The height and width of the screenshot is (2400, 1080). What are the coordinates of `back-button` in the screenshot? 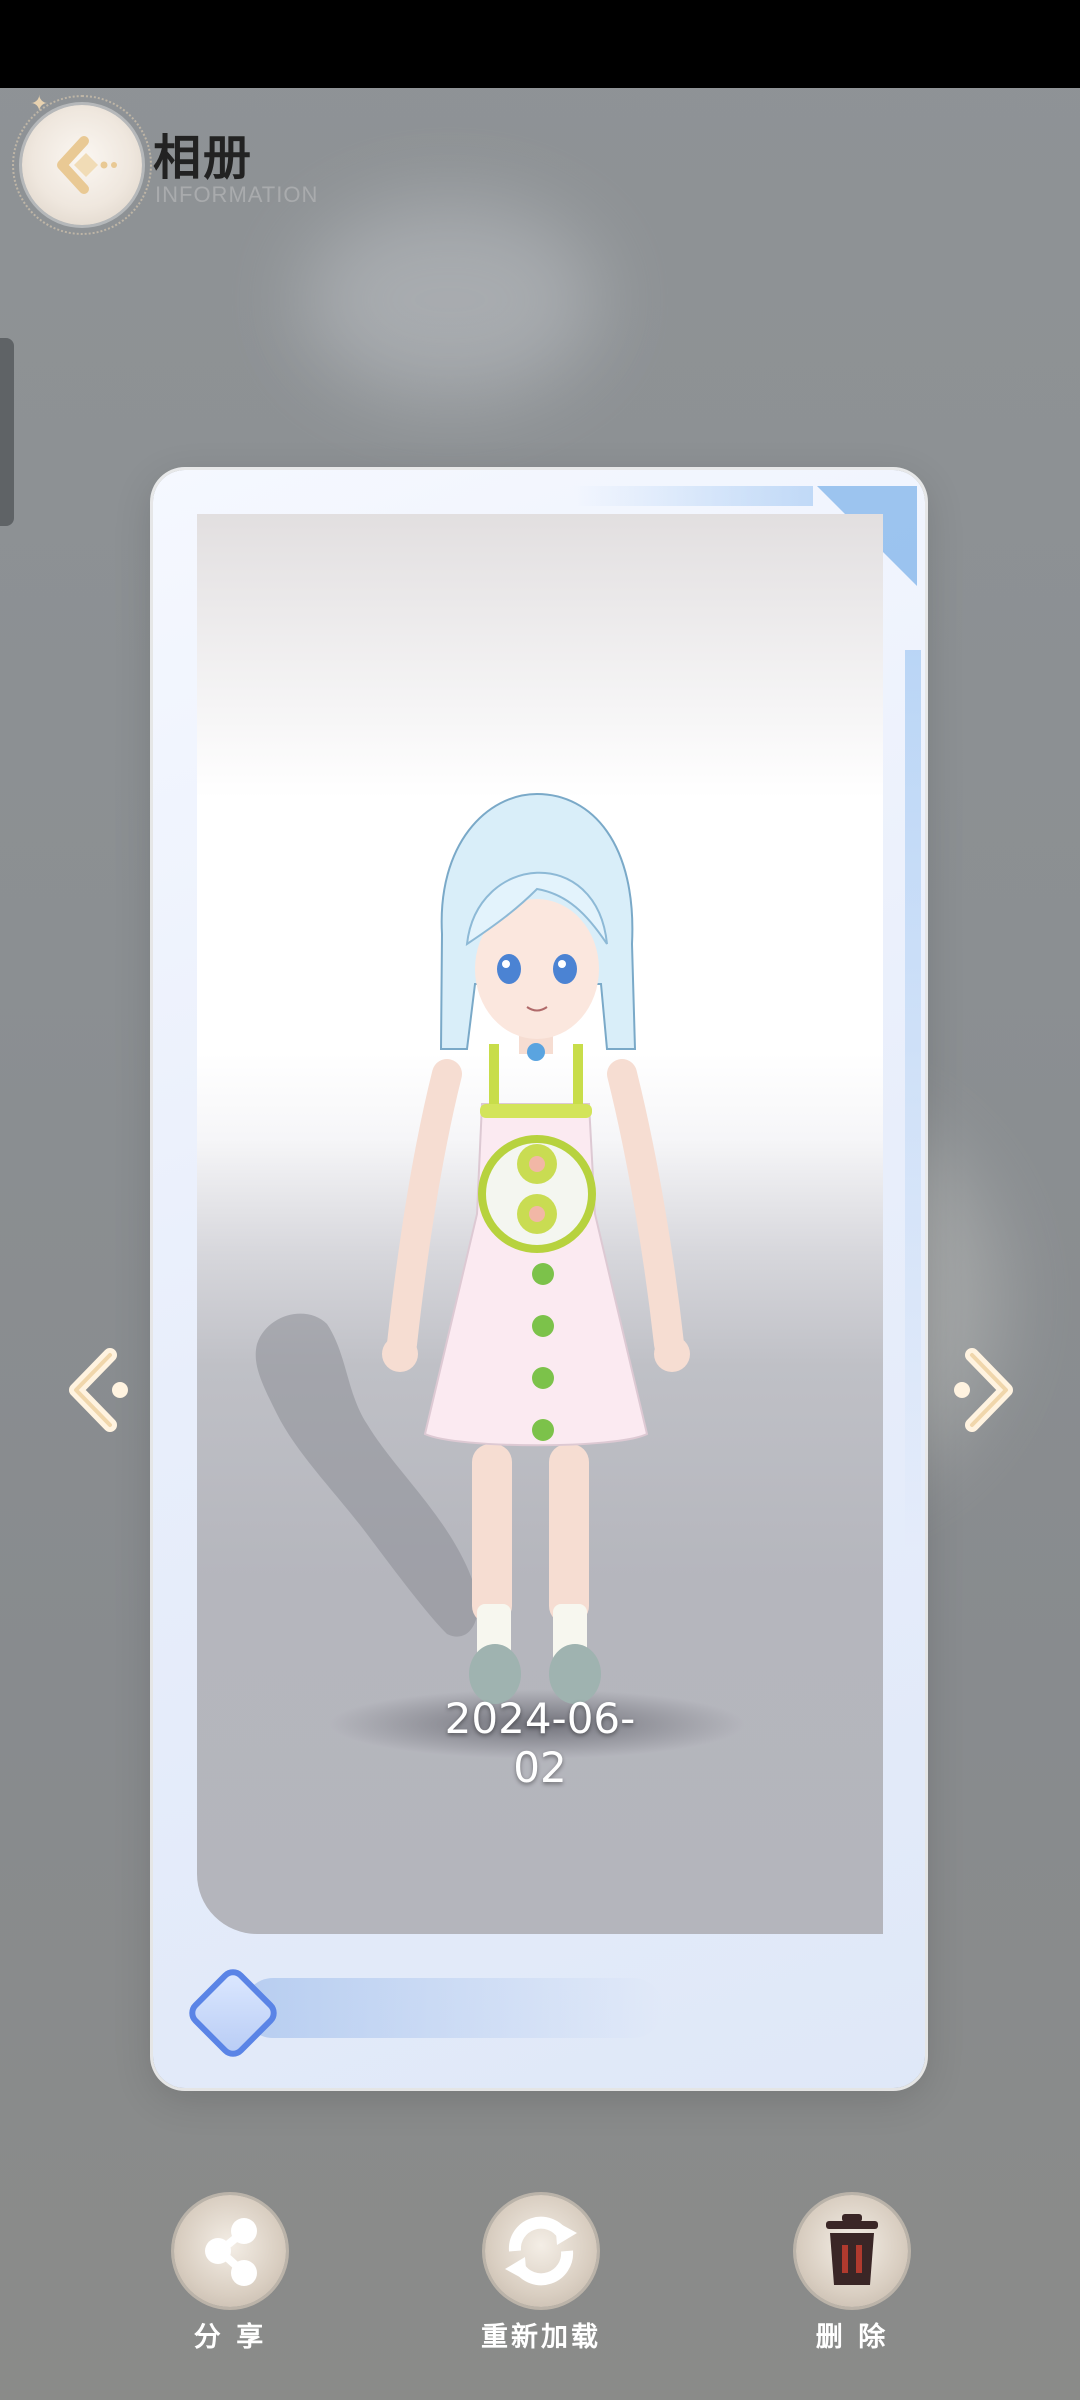 It's located at (82, 165).